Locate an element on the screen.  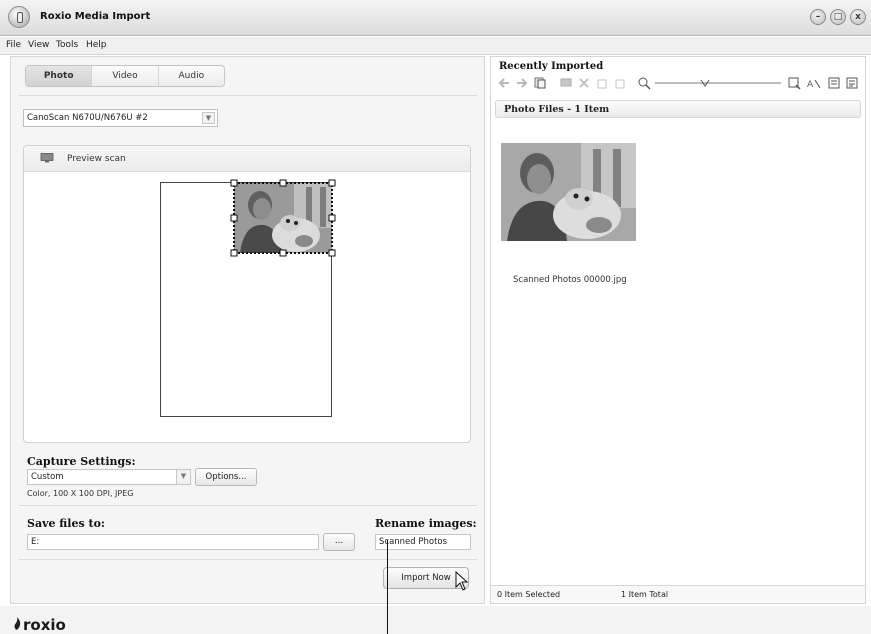
preview-header: Preview scan is located at coordinates (247, 159).